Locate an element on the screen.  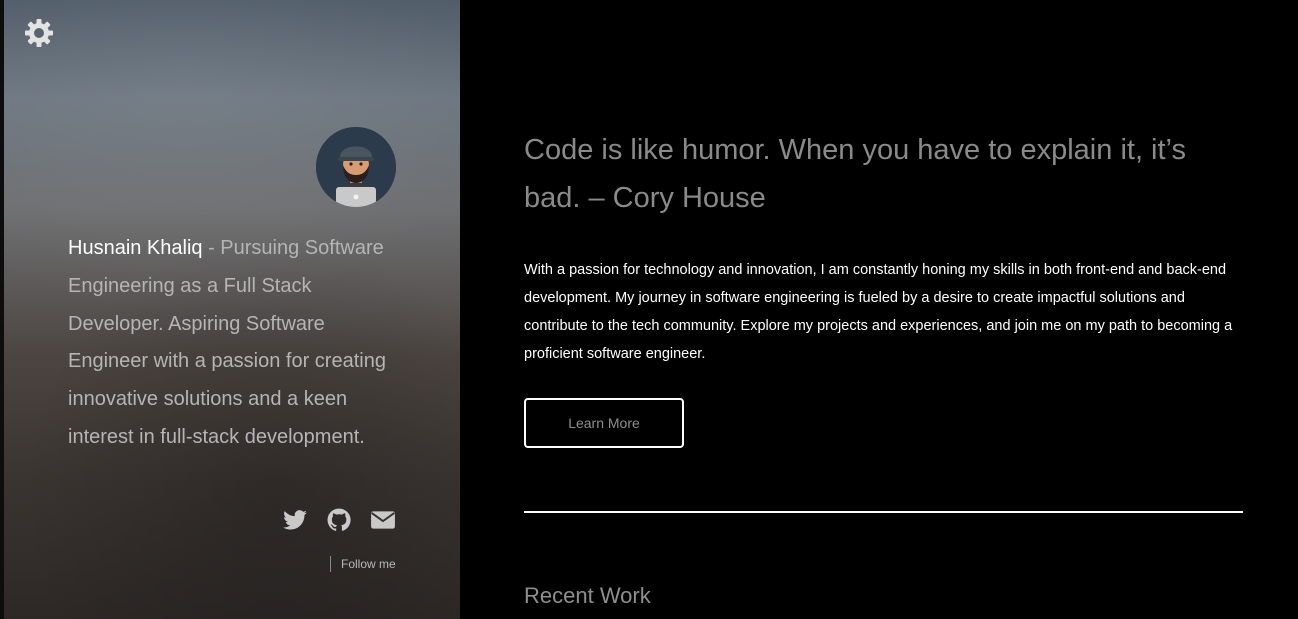
profile-name: Husnain Khaliq is located at coordinates (135, 248).